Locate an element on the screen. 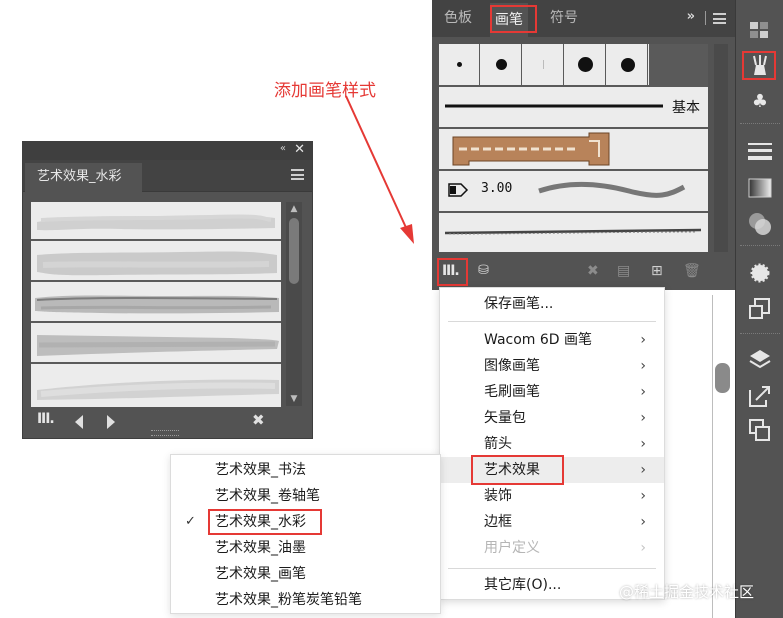 The image size is (783, 618). menu-item-borders: 边框 › is located at coordinates (552, 522).